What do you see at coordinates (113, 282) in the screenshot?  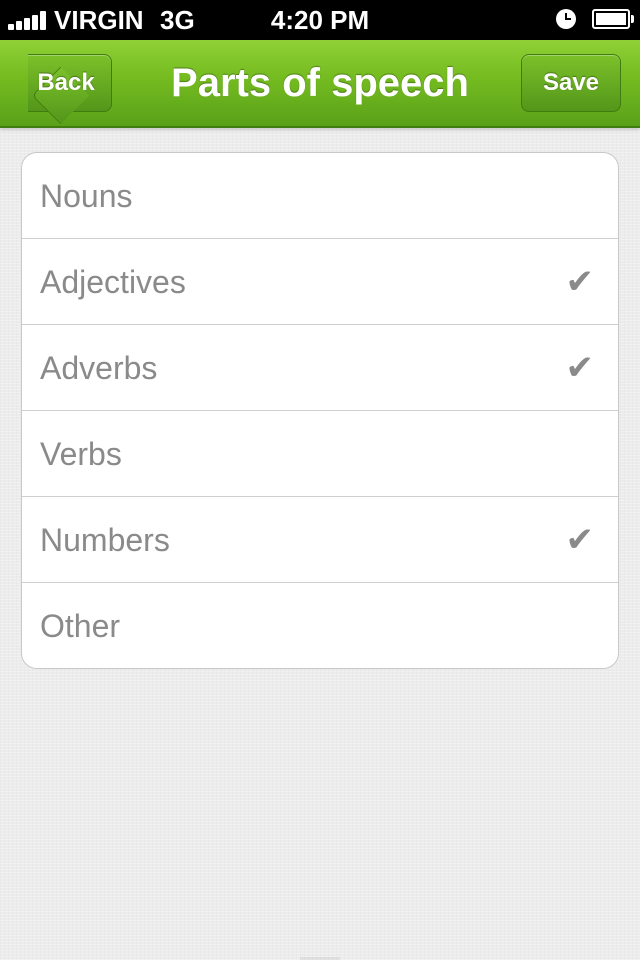 I see `list-item-label: Adjectives` at bounding box center [113, 282].